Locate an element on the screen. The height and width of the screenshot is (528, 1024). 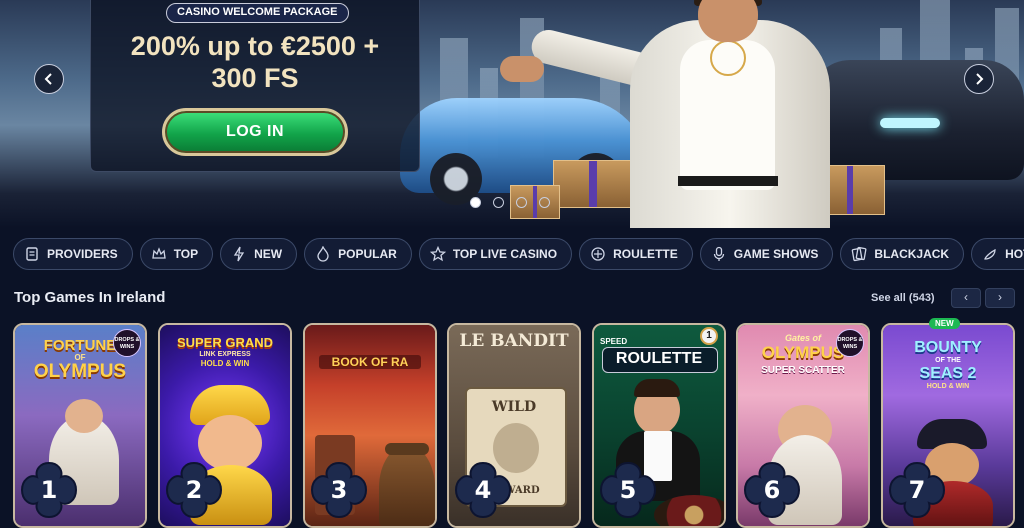
welcome-package-tag: CASINO WELCOME PACKAGE is located at coordinates (257, 13).